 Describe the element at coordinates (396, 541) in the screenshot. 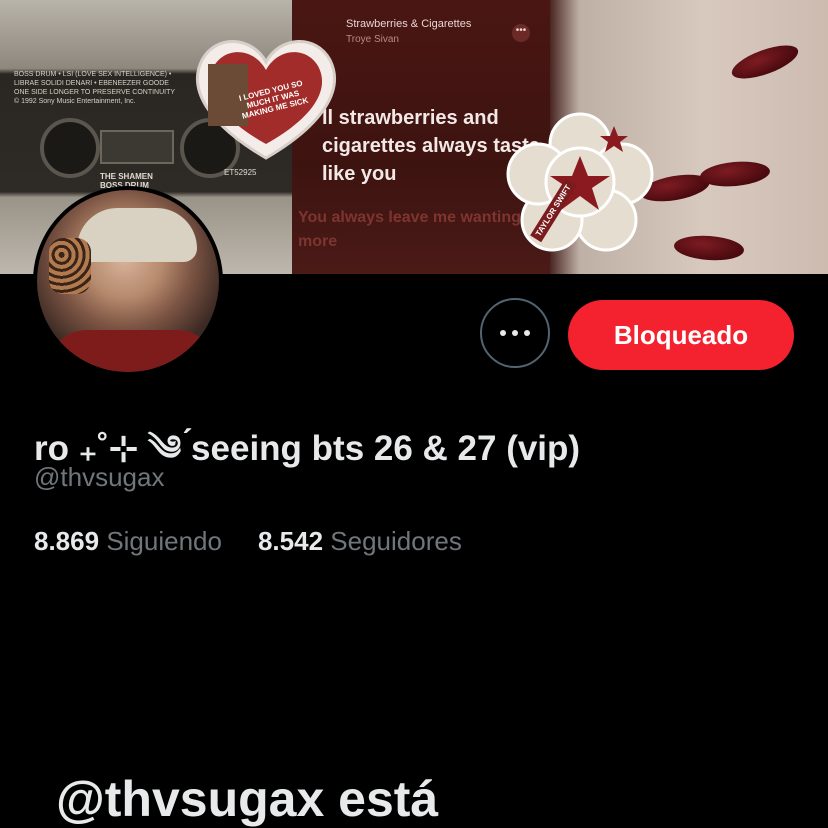

I see `followers-label: Seguidores` at that location.